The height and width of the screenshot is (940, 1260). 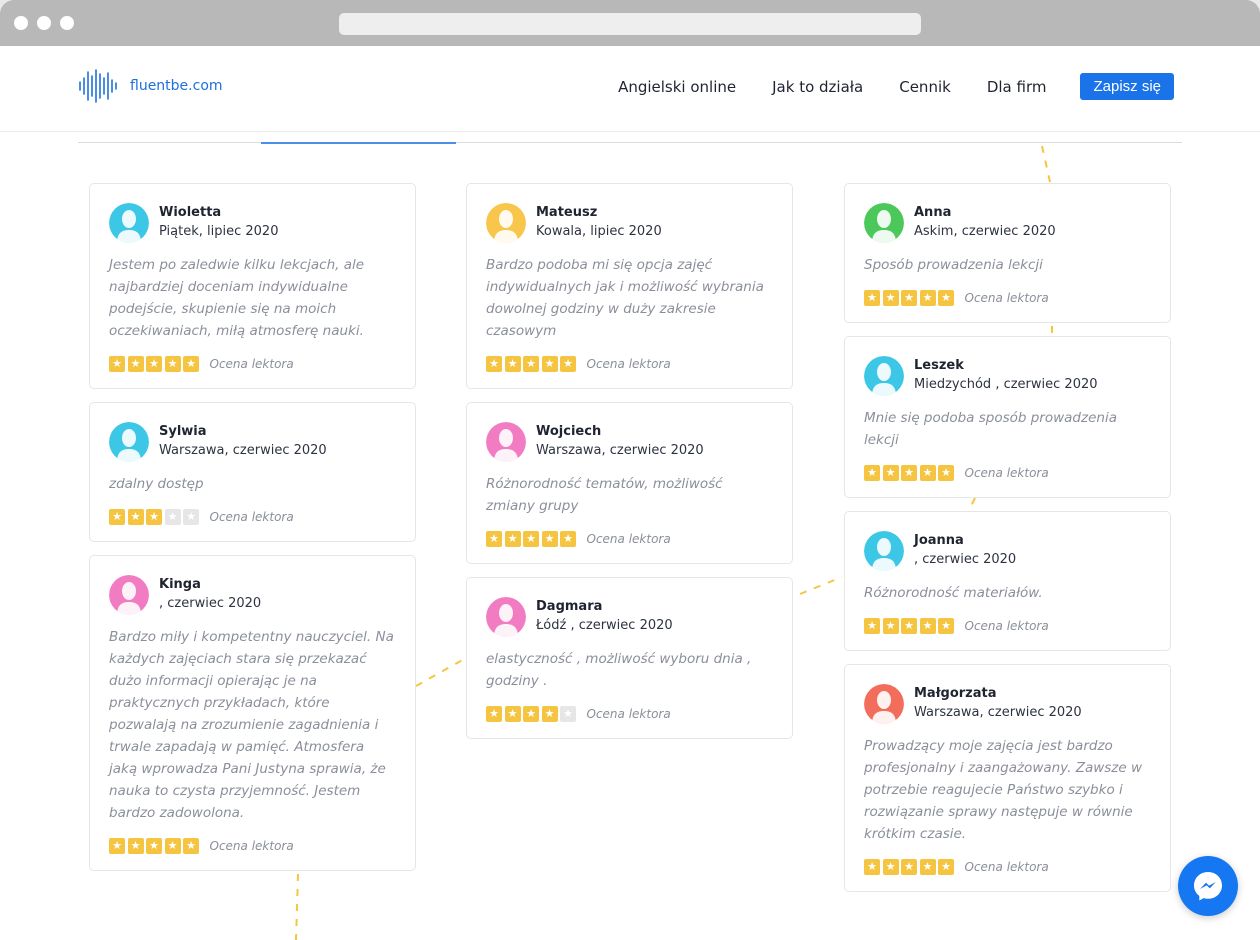 What do you see at coordinates (677, 87) in the screenshot?
I see `nav-angielski-online: Angielski online` at bounding box center [677, 87].